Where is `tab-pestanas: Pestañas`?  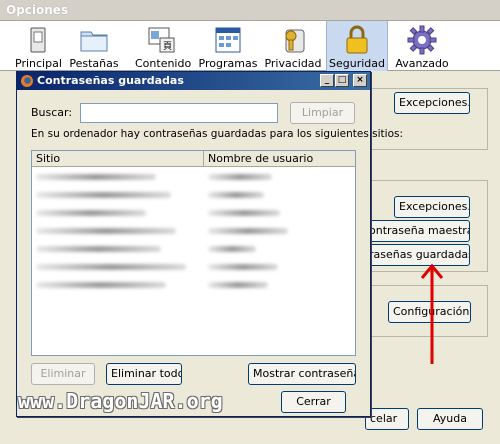
tab-pestanas: Pestañas is located at coordinates (94, 46).